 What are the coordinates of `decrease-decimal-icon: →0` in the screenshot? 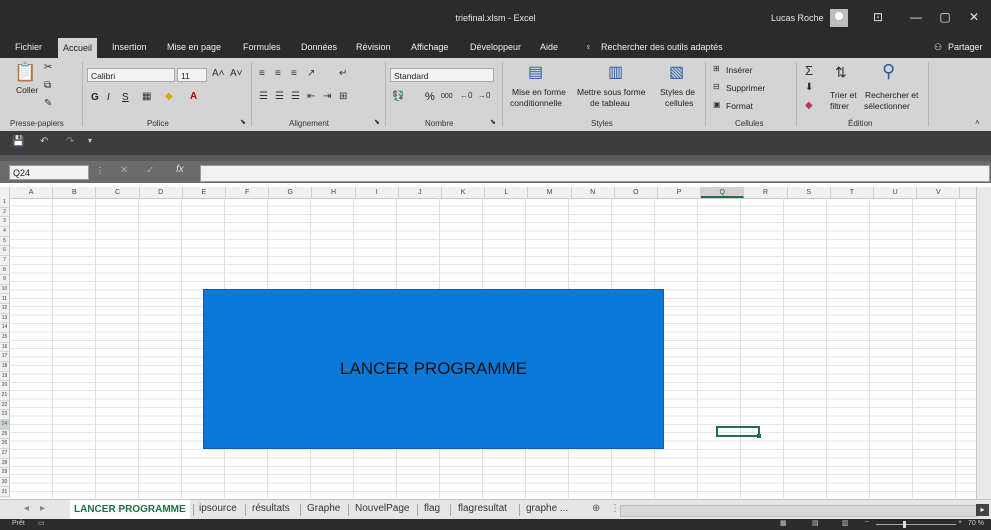 It's located at (484, 95).